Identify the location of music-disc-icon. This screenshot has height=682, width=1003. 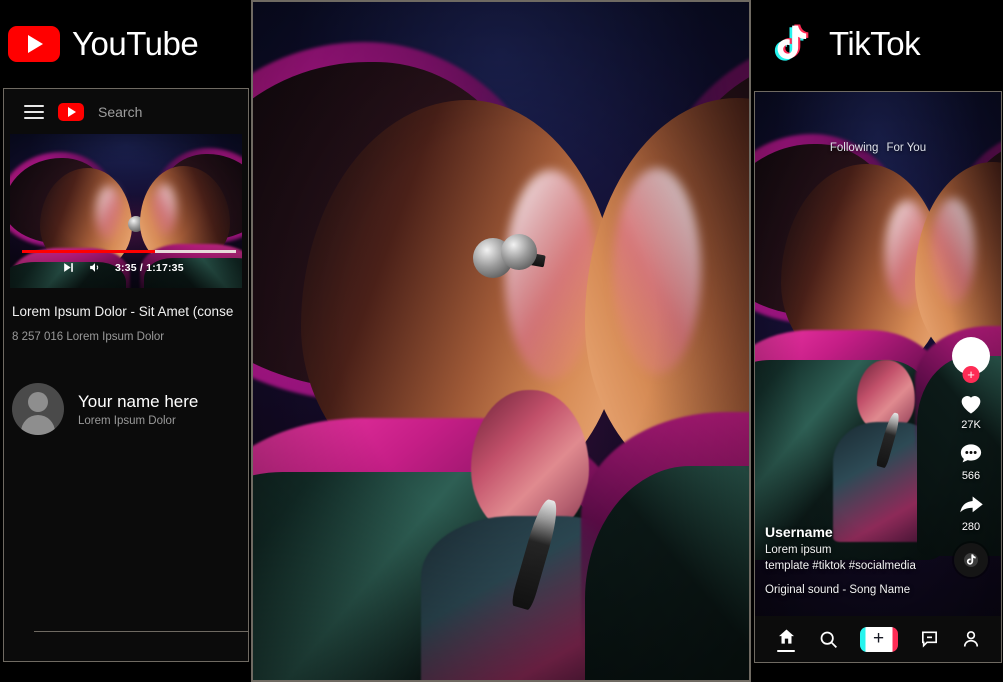
(971, 560).